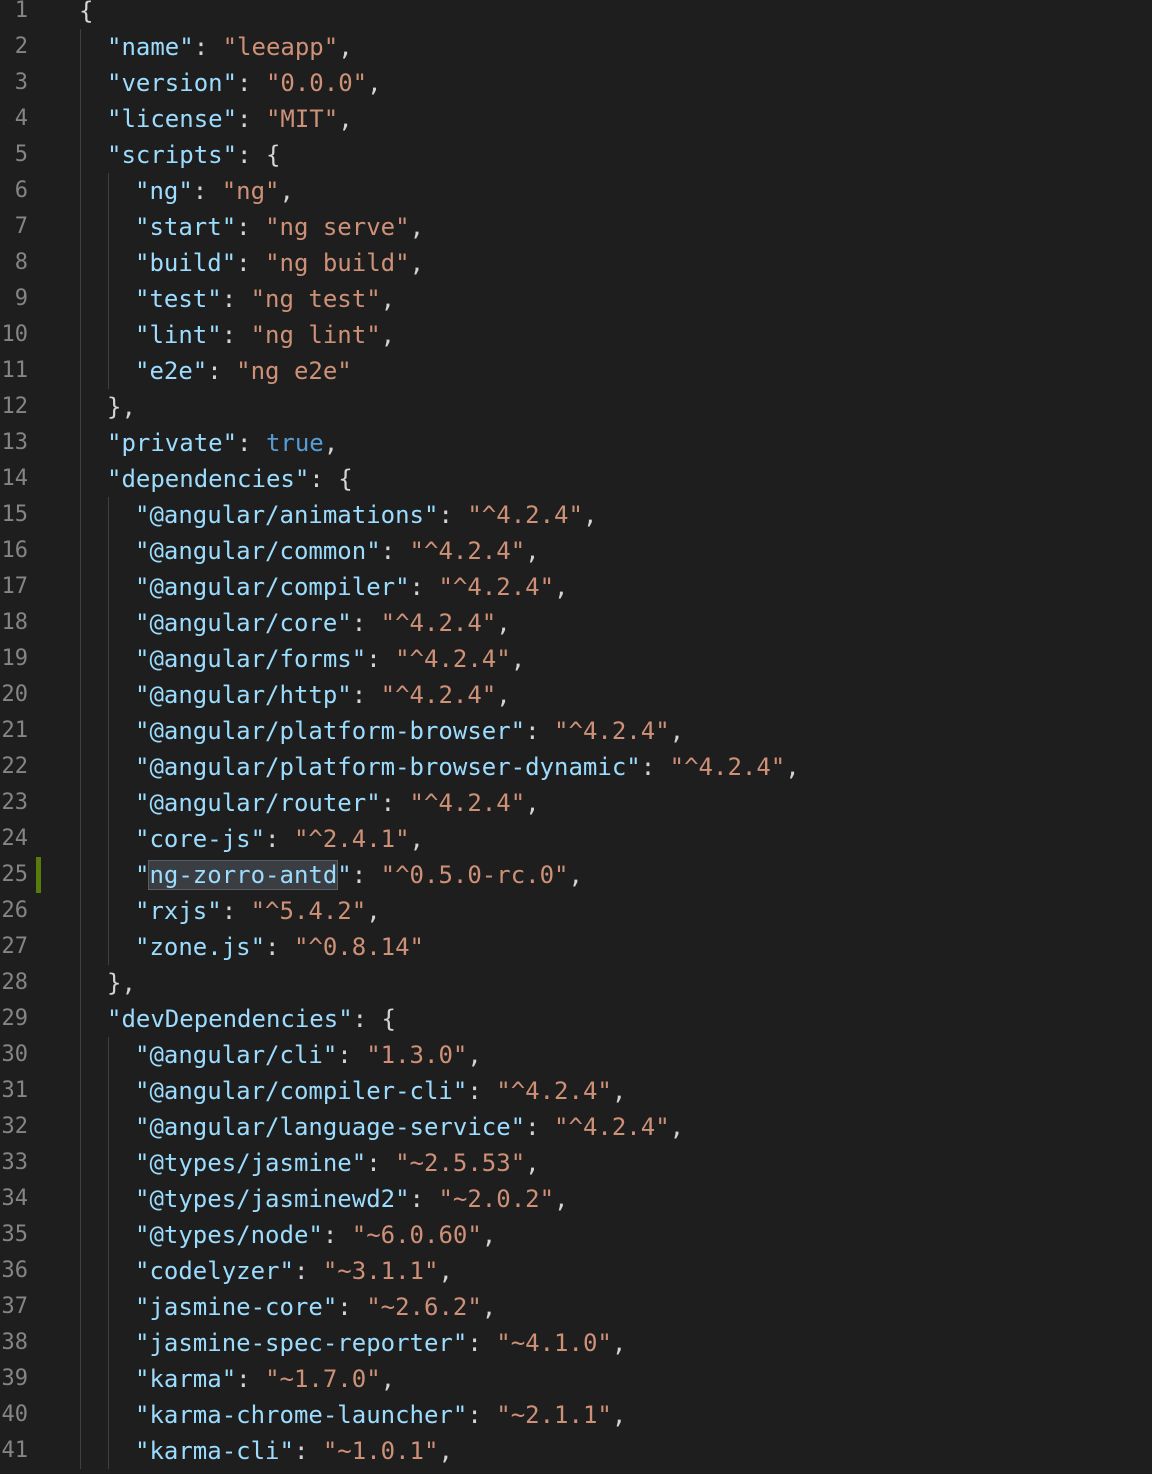 This screenshot has height=1474, width=1152. What do you see at coordinates (576, 1379) in the screenshot?
I see `code-line: 39 "karma": "~1.7.0",` at bounding box center [576, 1379].